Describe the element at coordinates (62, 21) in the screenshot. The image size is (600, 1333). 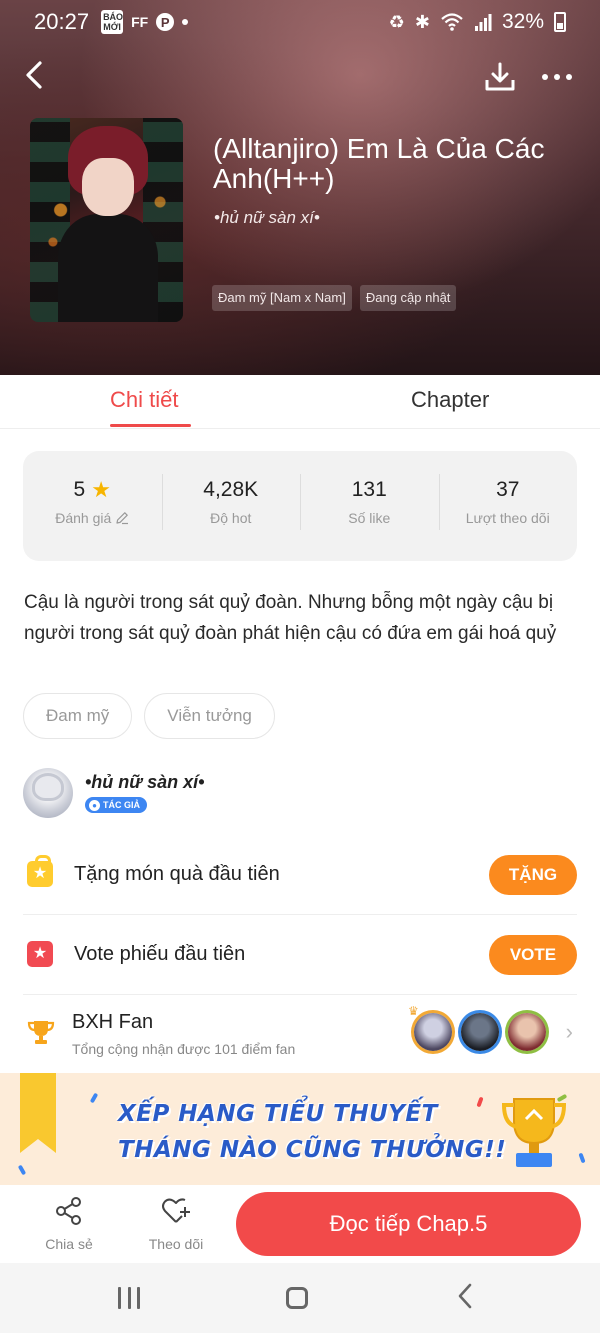
I see `status-time: 20:27` at that location.